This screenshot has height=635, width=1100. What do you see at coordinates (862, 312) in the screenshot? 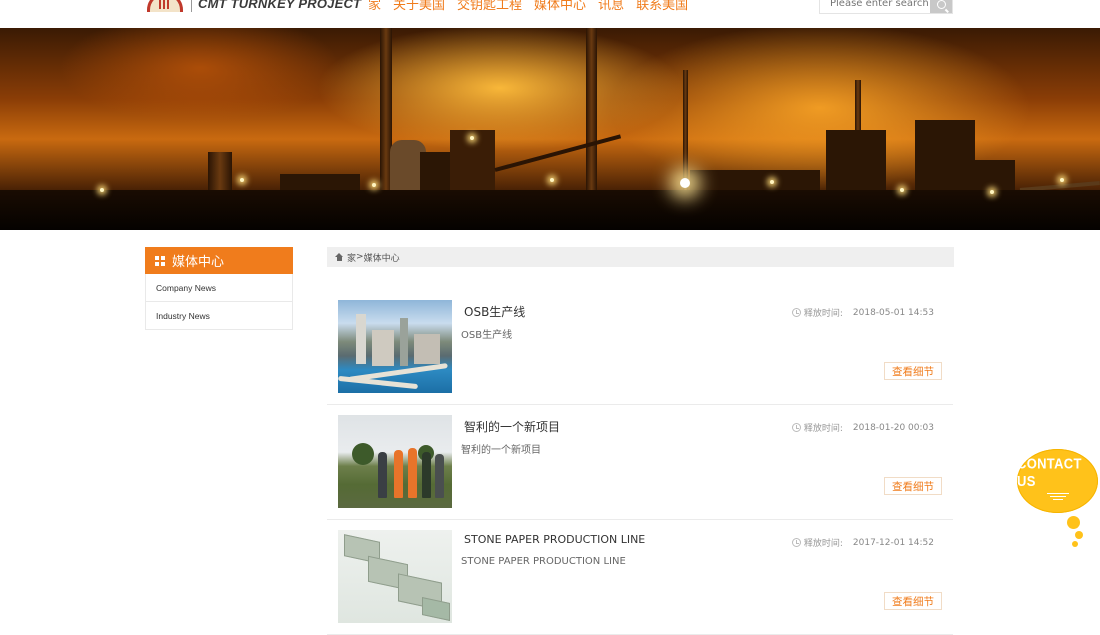
I see `news-date: 释放时间: 2018-05-01 14:53` at bounding box center [862, 312].